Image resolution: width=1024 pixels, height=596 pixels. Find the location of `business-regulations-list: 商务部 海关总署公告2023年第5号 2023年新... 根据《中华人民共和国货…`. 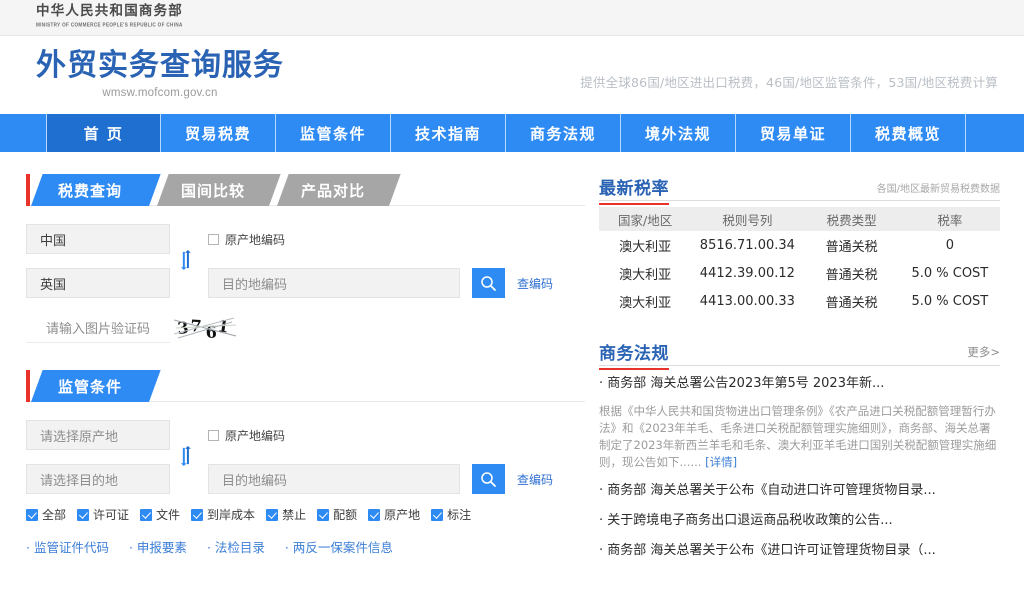

business-regulations-list: 商务部 海关总署公告2023年第5号 2023年新... 根据《中华人民共和国货… is located at coordinates (799, 467).